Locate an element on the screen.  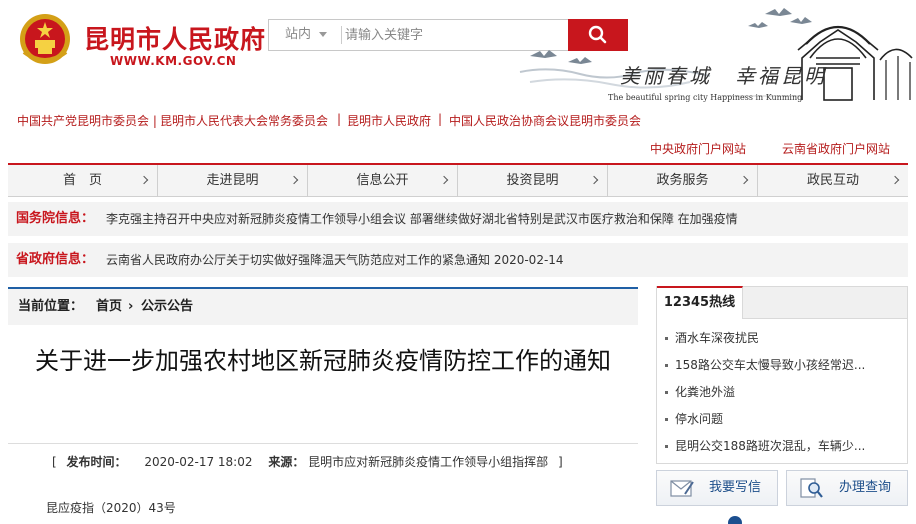
document-number: 昆应疫指（2020）43号 is located at coordinates (111, 508).